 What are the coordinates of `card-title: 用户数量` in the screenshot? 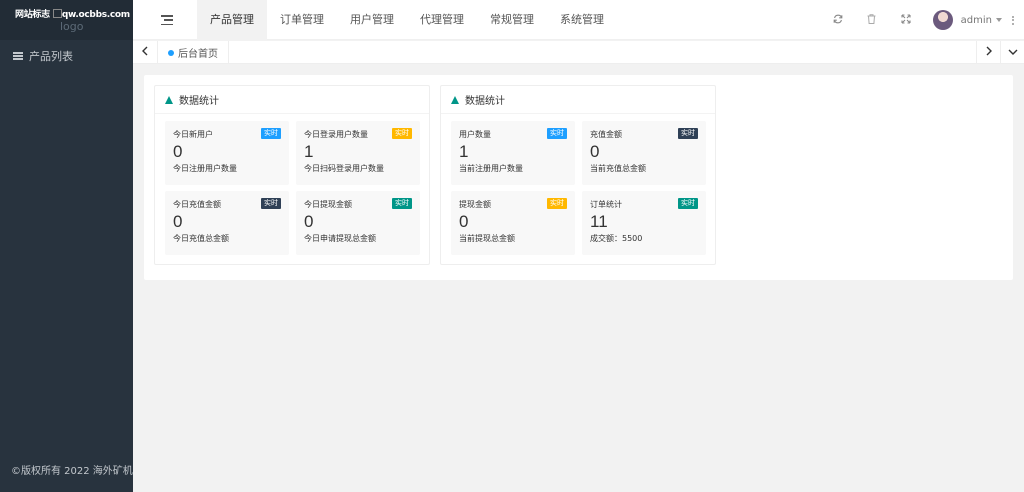 It's located at (475, 134).